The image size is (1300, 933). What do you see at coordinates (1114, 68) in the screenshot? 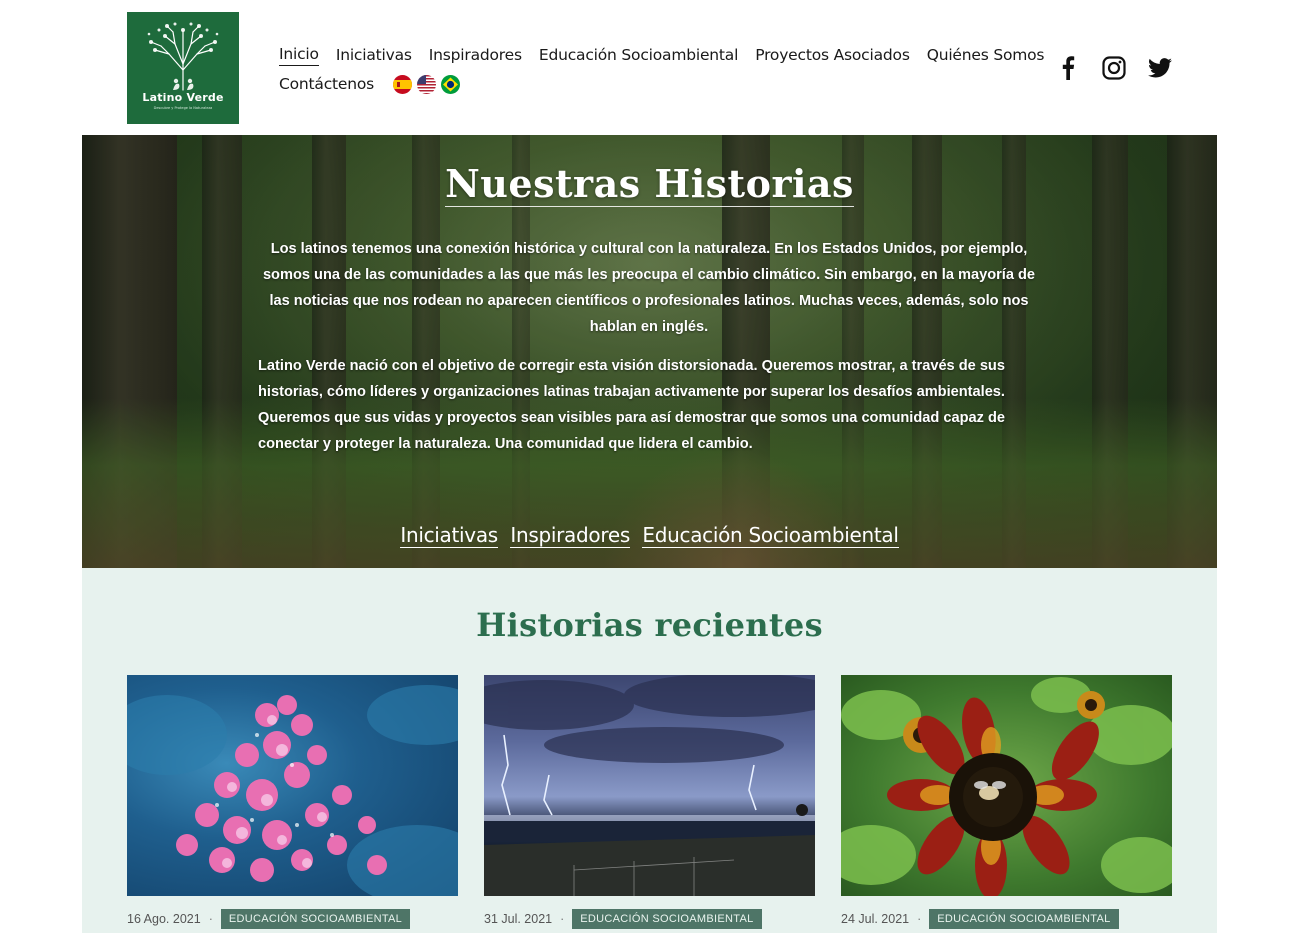
I see `instagram-icon` at bounding box center [1114, 68].